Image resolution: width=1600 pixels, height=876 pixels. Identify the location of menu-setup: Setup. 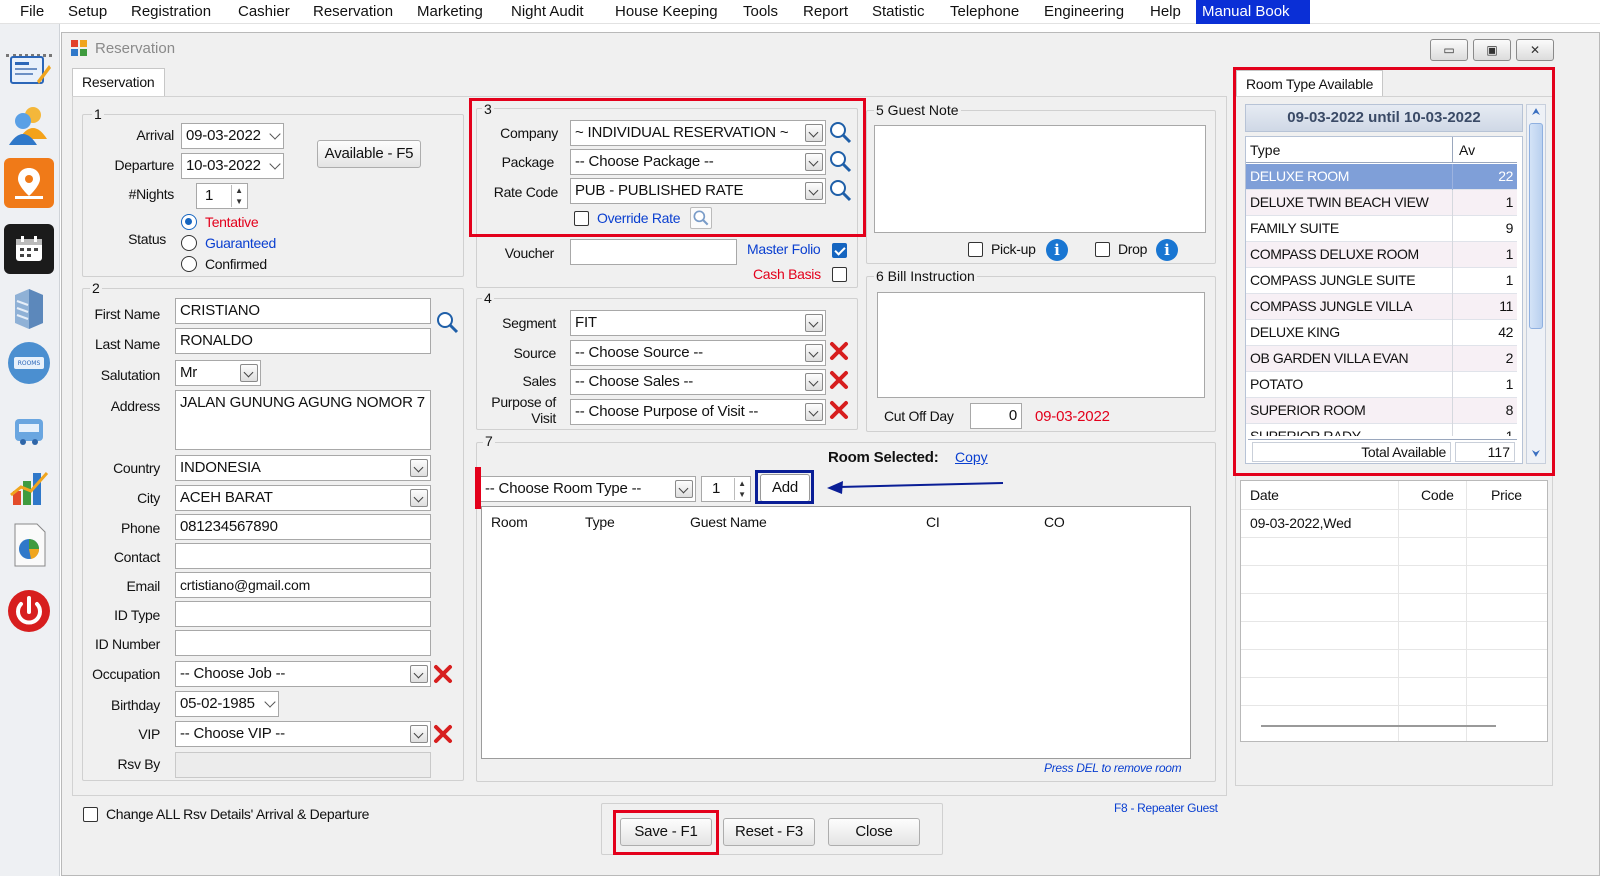
(87, 12).